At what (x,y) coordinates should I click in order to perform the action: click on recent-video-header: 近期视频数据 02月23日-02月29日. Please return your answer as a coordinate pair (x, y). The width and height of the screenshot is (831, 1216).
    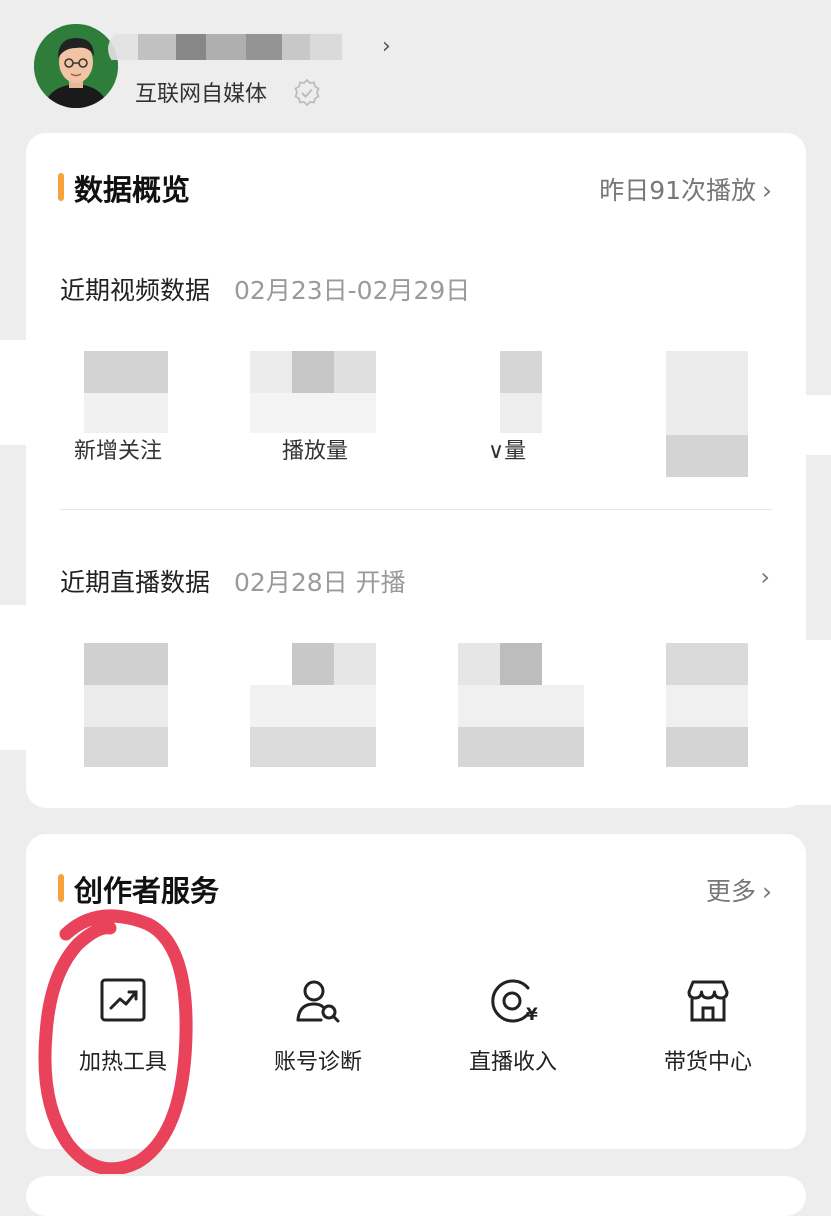
    Looking at the image, I should click on (265, 290).